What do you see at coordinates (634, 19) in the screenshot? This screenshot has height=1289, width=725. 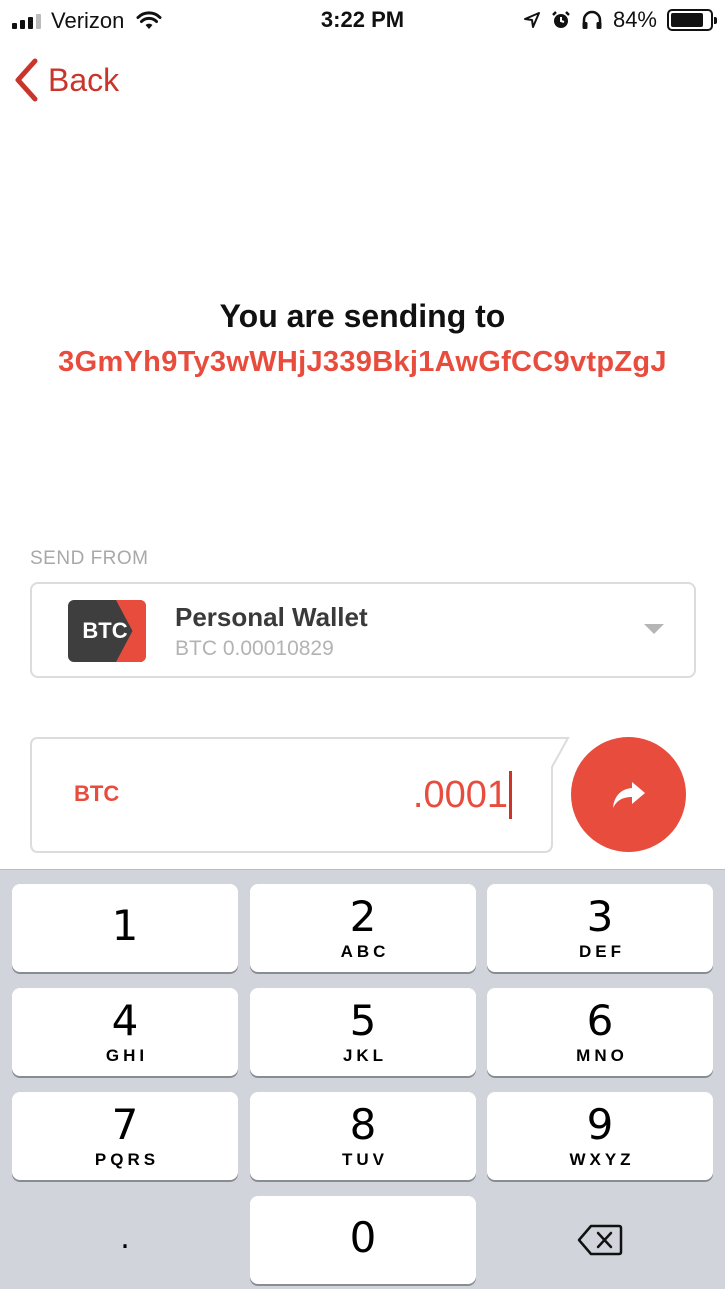 I see `battery-percent: 84%` at bounding box center [634, 19].